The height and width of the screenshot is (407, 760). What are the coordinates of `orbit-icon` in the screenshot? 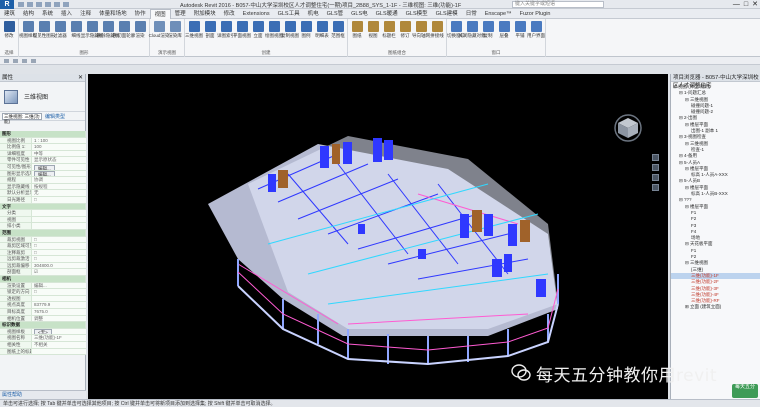 It's located at (655, 187).